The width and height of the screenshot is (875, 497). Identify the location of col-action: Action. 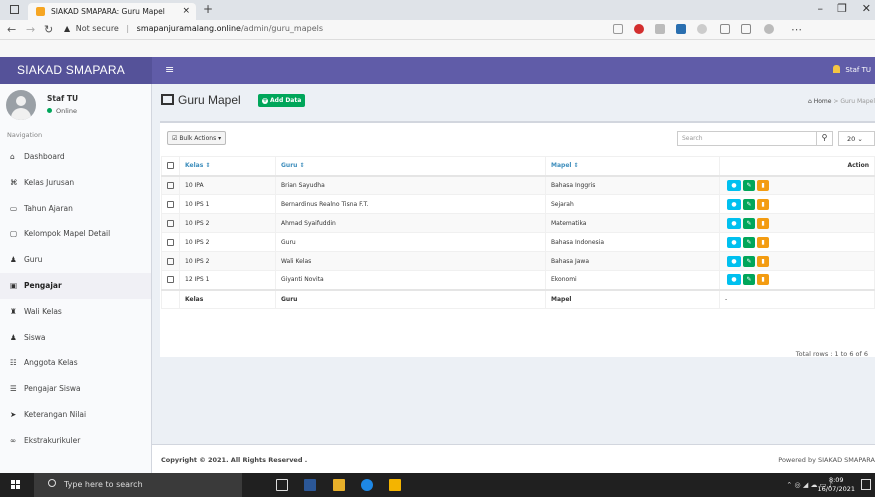
(797, 166).